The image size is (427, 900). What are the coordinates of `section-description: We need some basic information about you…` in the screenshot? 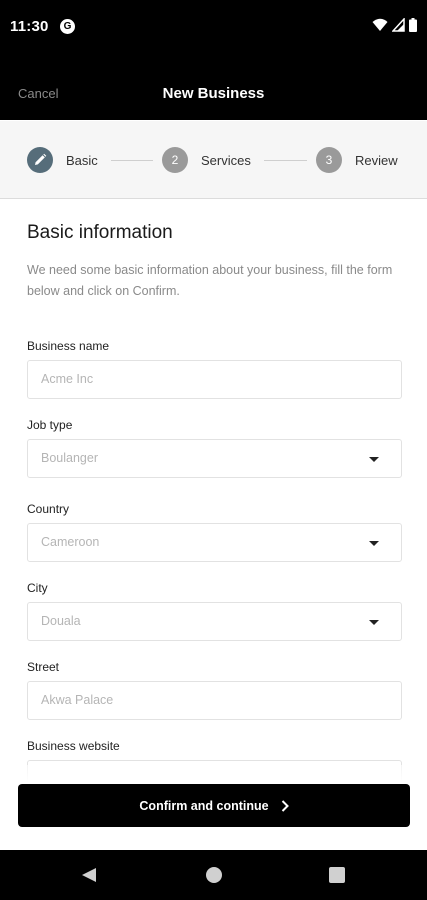 It's located at (210, 280).